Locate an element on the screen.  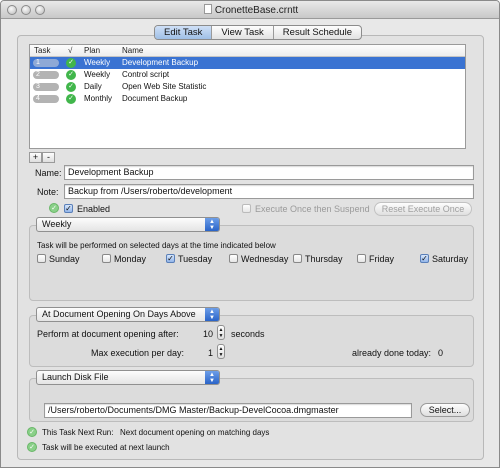
table-row: 3 ✓ Daily Open Web Site Statistic is located at coordinates (247, 87).